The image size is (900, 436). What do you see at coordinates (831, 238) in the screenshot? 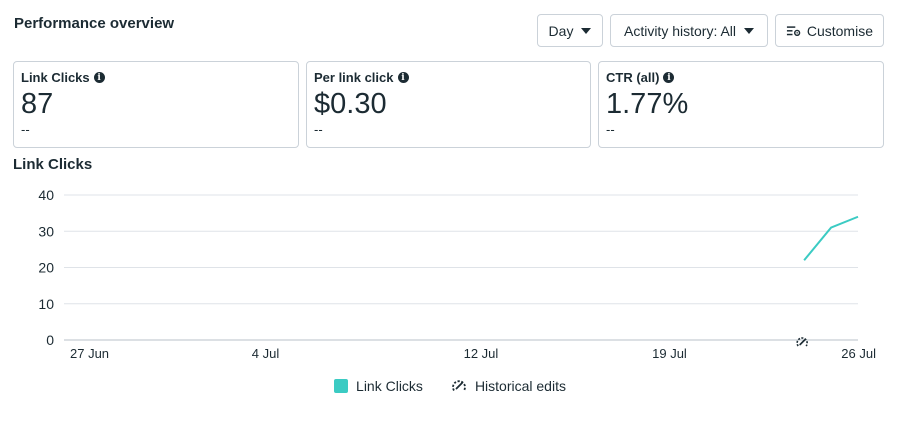
I see `series-line-link-clicks` at bounding box center [831, 238].